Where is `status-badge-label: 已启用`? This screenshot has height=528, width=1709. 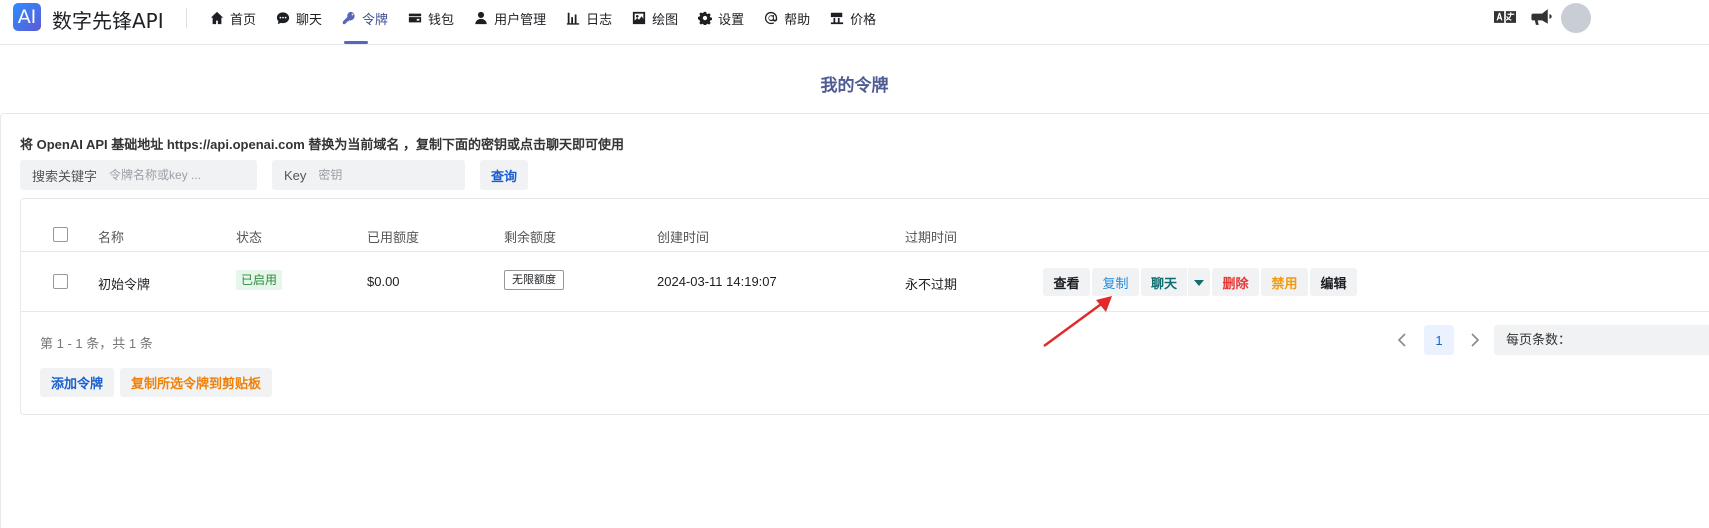
status-badge-label: 已启用 is located at coordinates (259, 280).